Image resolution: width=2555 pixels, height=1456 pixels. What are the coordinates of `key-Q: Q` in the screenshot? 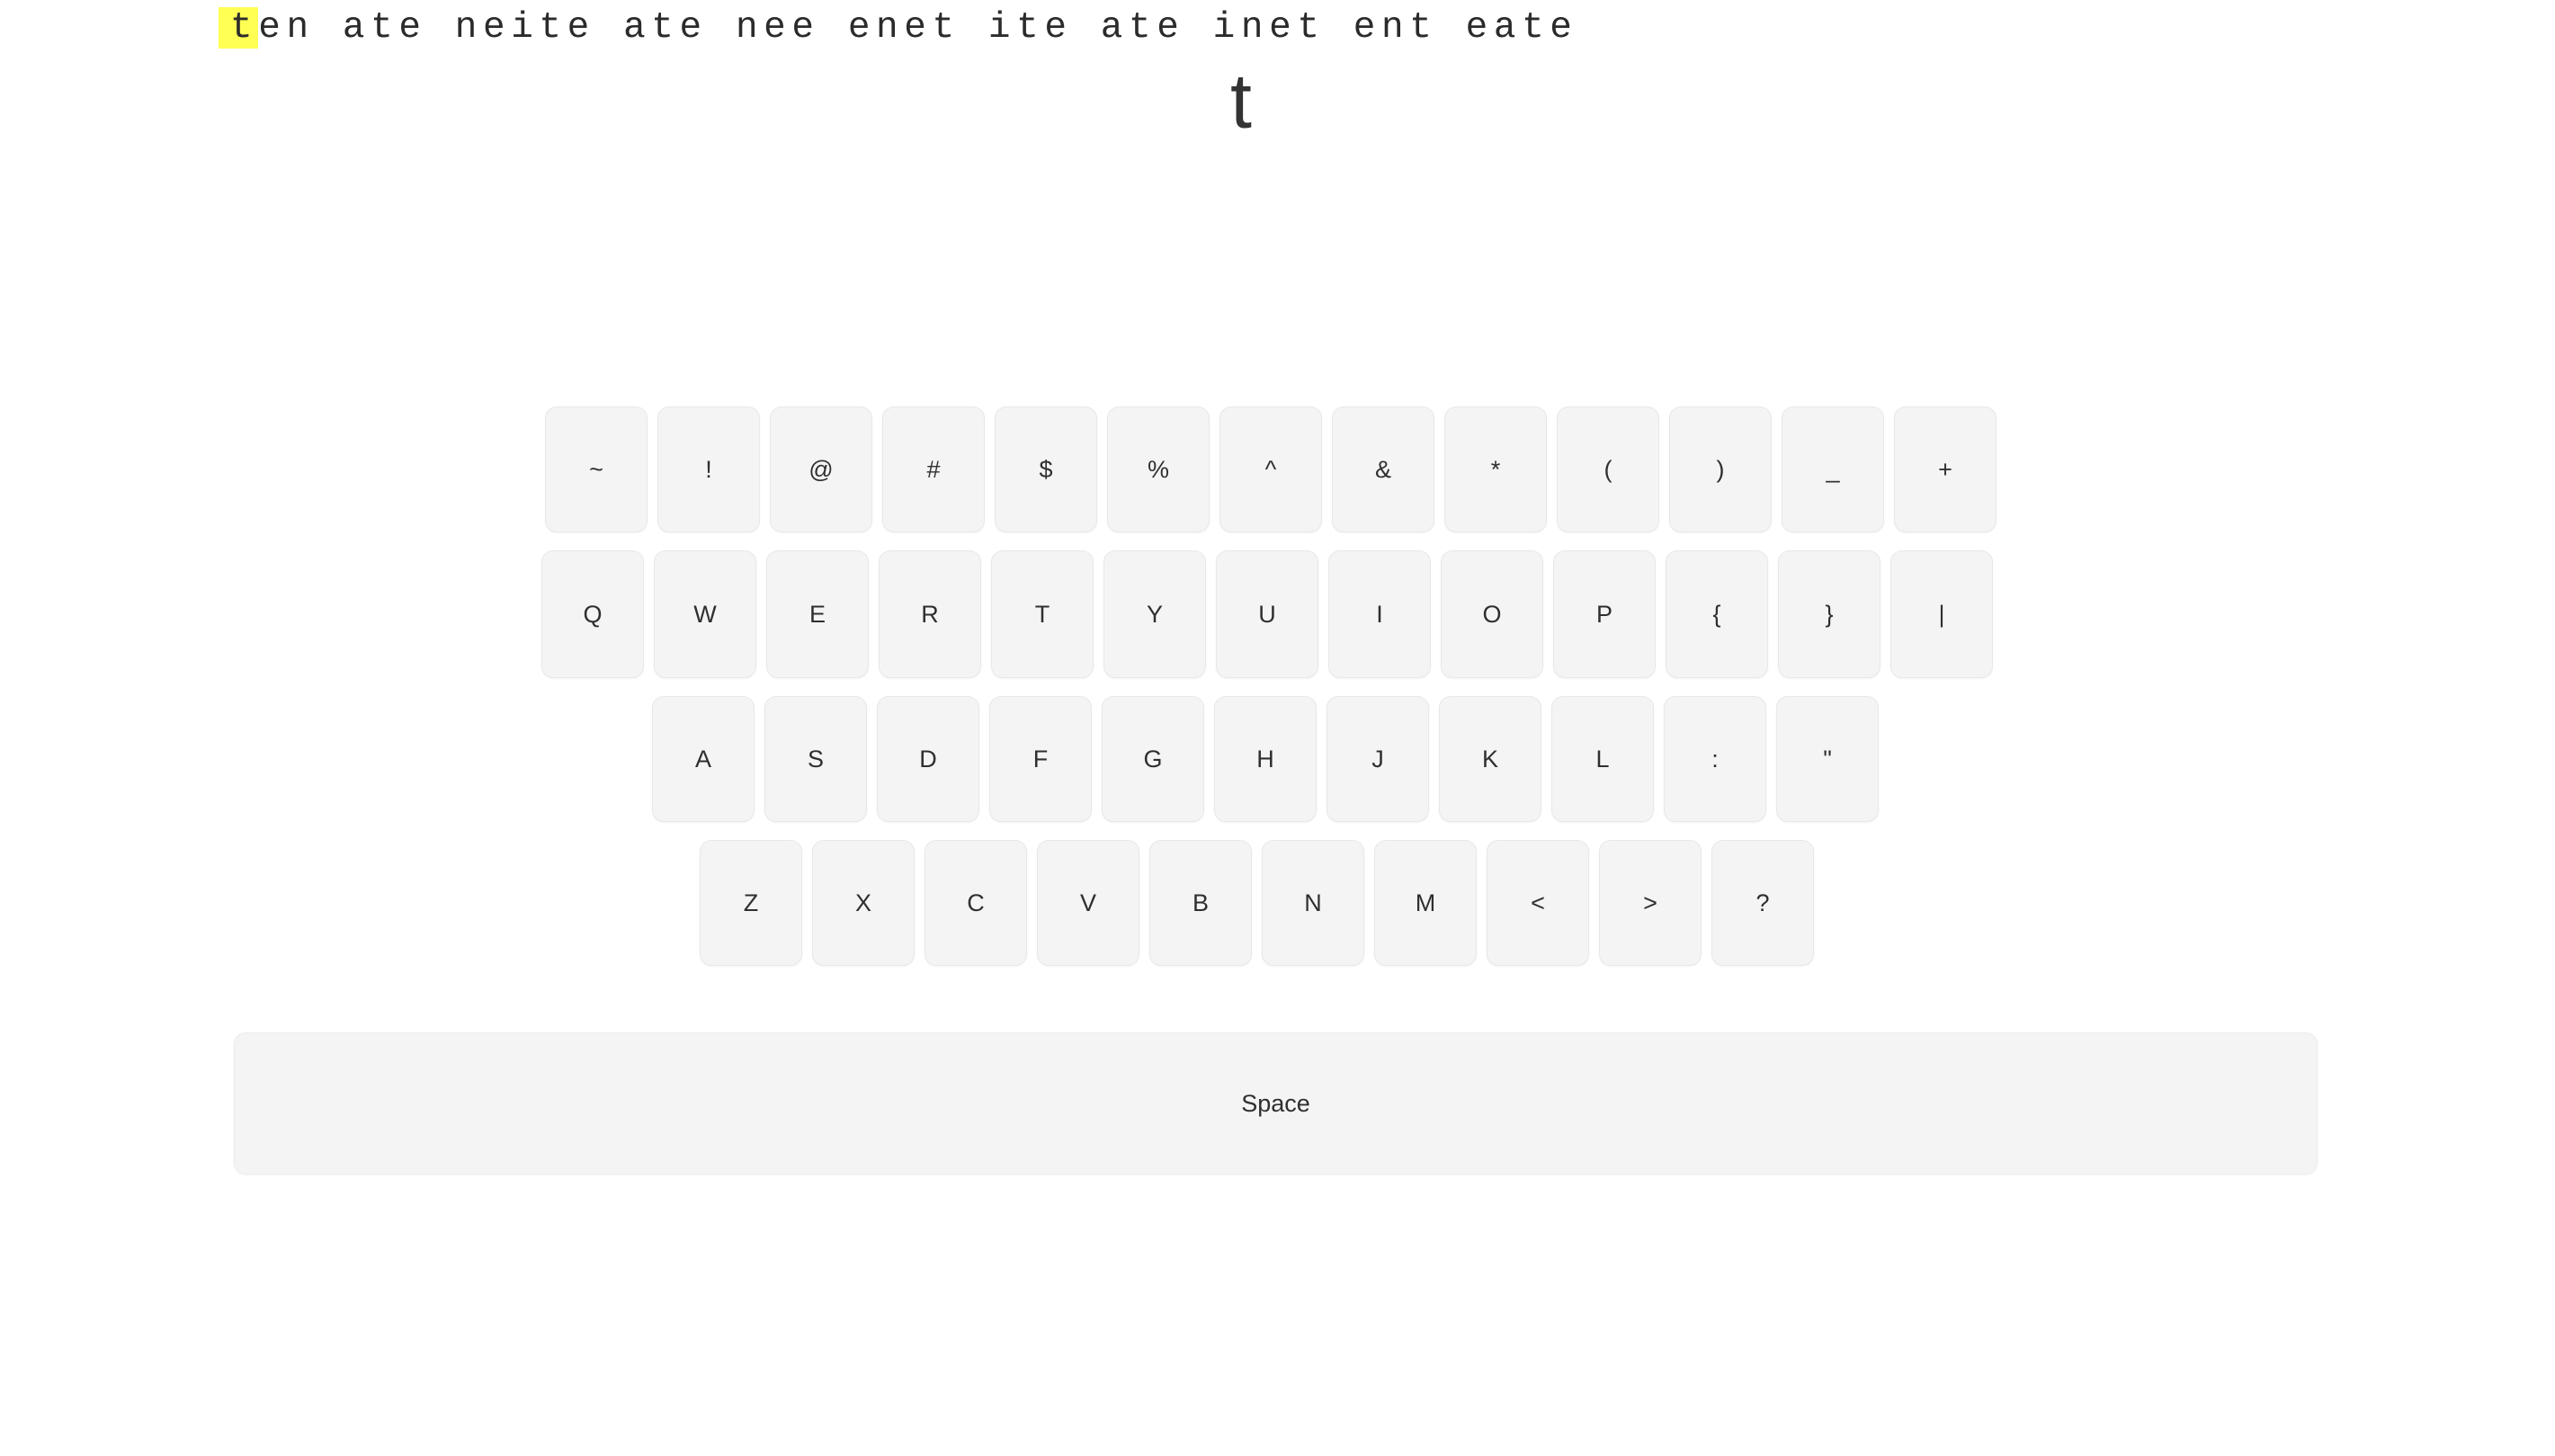 It's located at (592, 614).